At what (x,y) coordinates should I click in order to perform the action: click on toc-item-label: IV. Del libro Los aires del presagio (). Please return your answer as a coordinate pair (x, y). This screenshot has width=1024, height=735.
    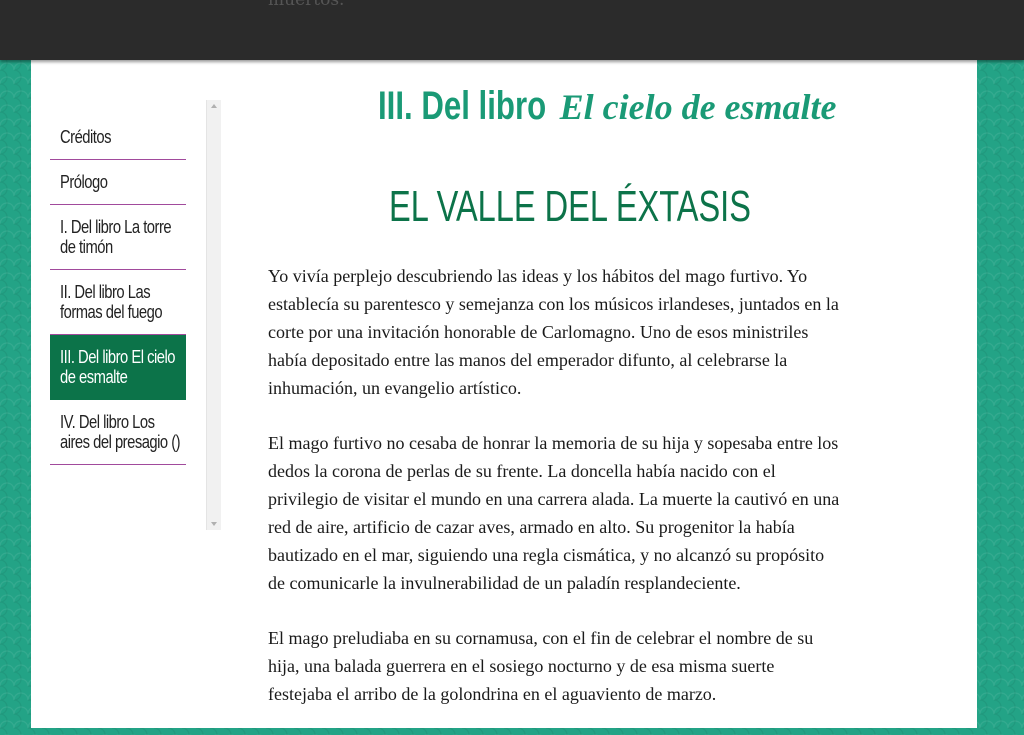
    Looking at the image, I should click on (120, 432).